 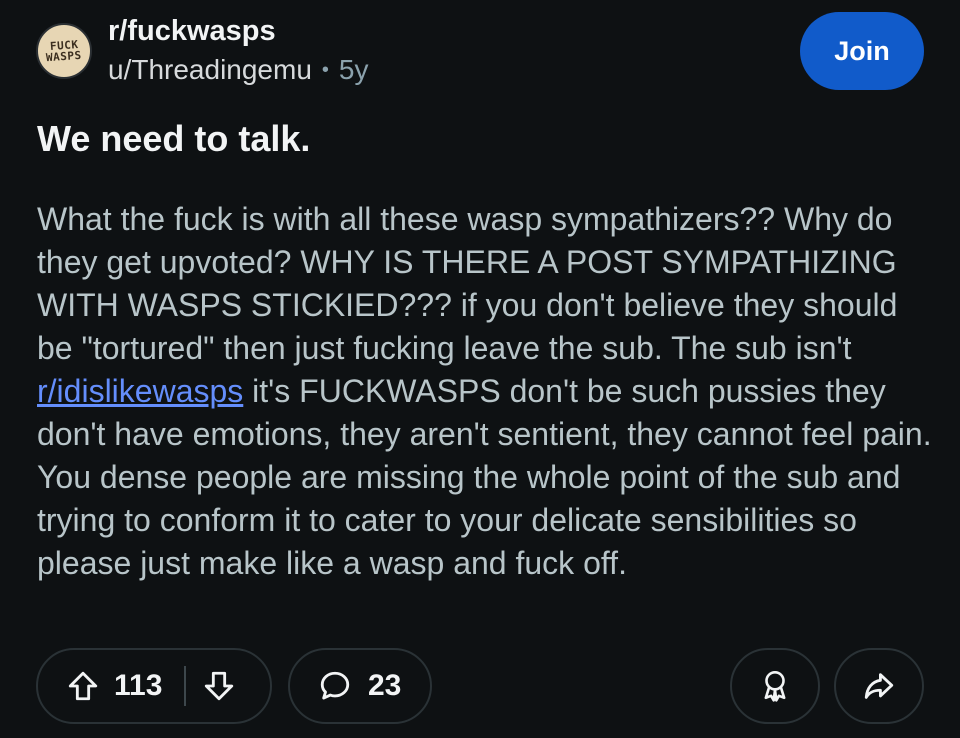 I want to click on subreddit-avatar-line-2: WASPS, so click(x=64, y=56).